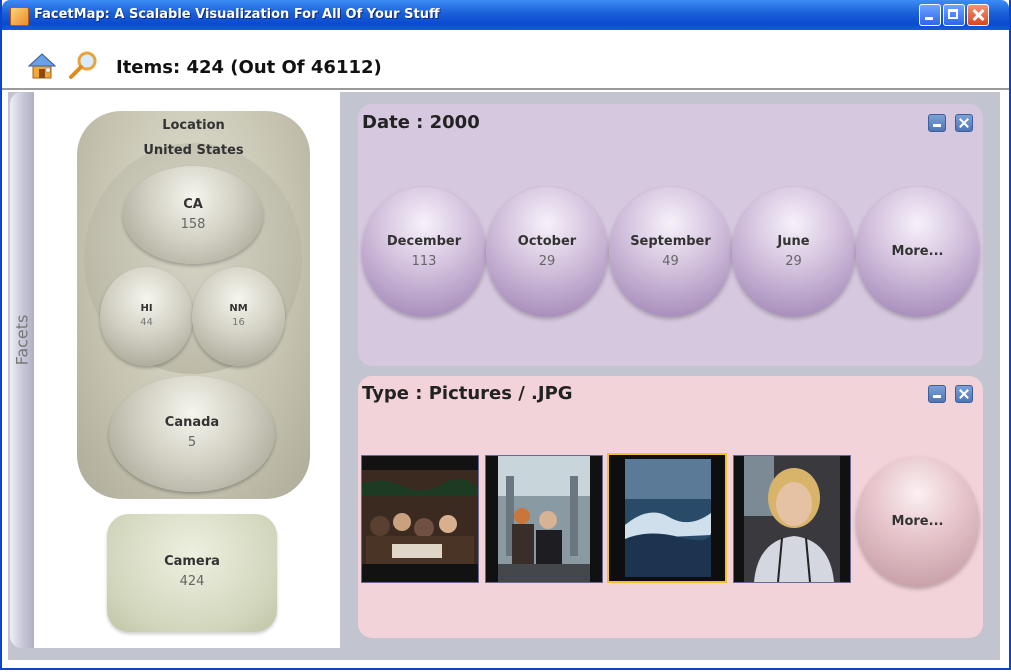 This screenshot has width=1011, height=672. I want to click on month-label-september: September, so click(670, 241).